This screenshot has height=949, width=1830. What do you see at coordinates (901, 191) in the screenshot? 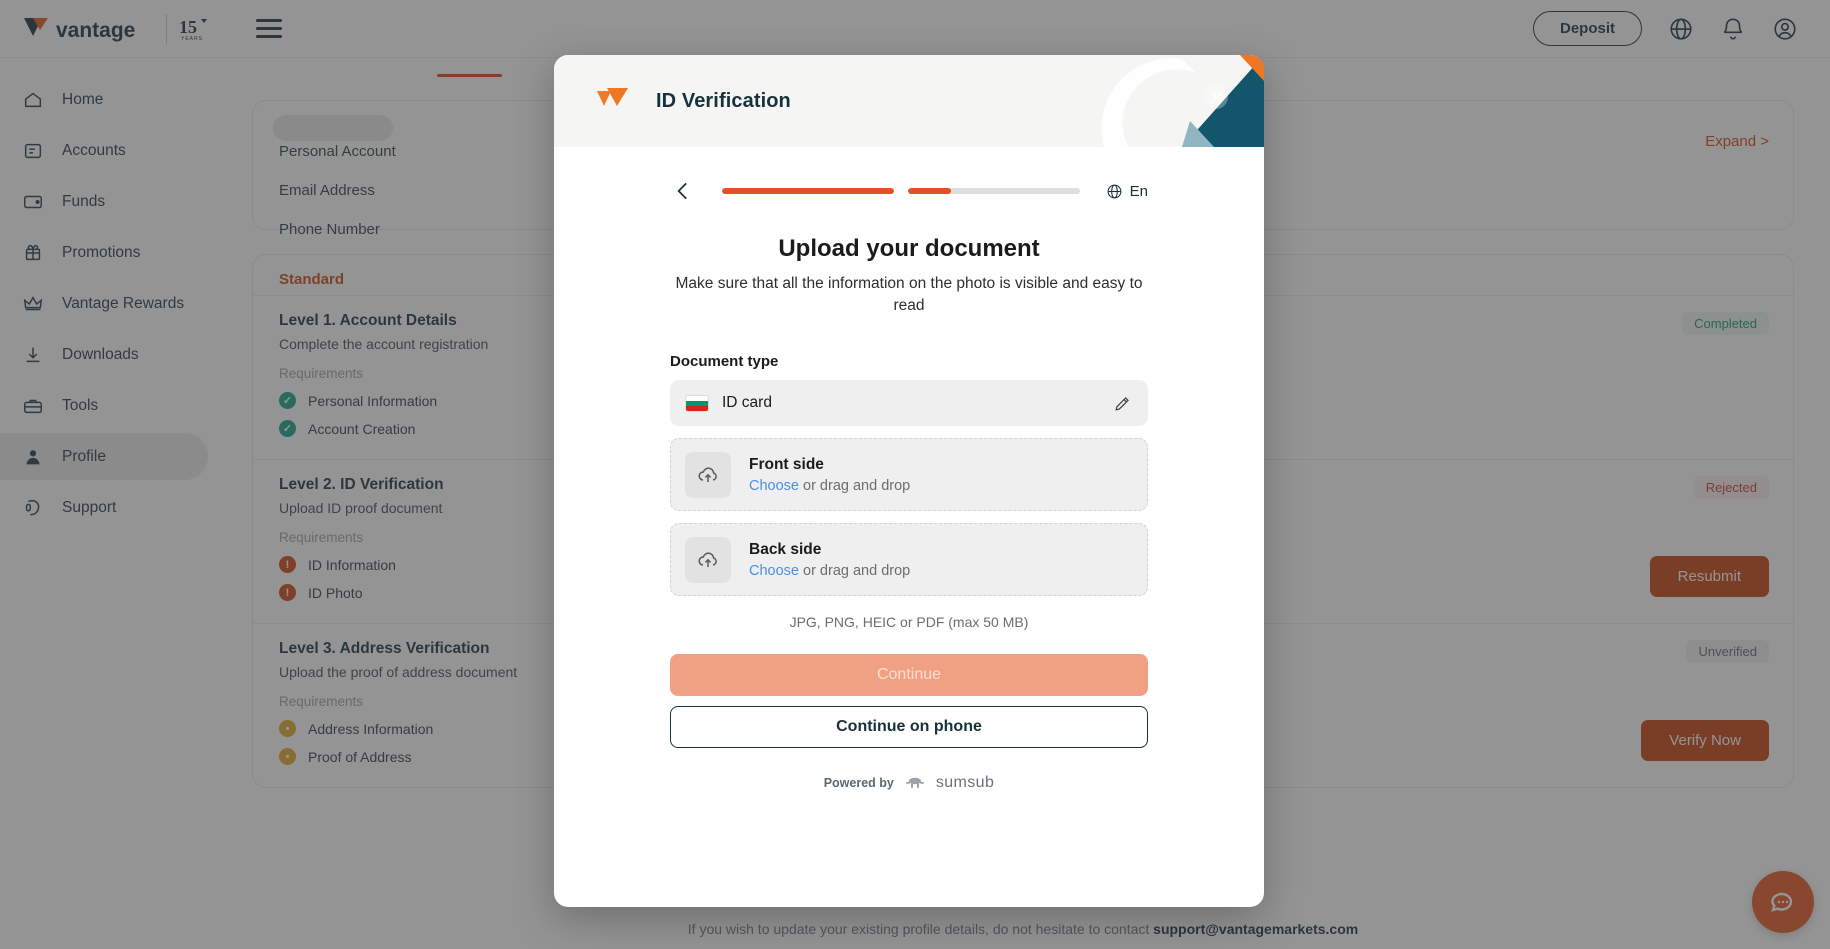
I see `progress-bar` at bounding box center [901, 191].